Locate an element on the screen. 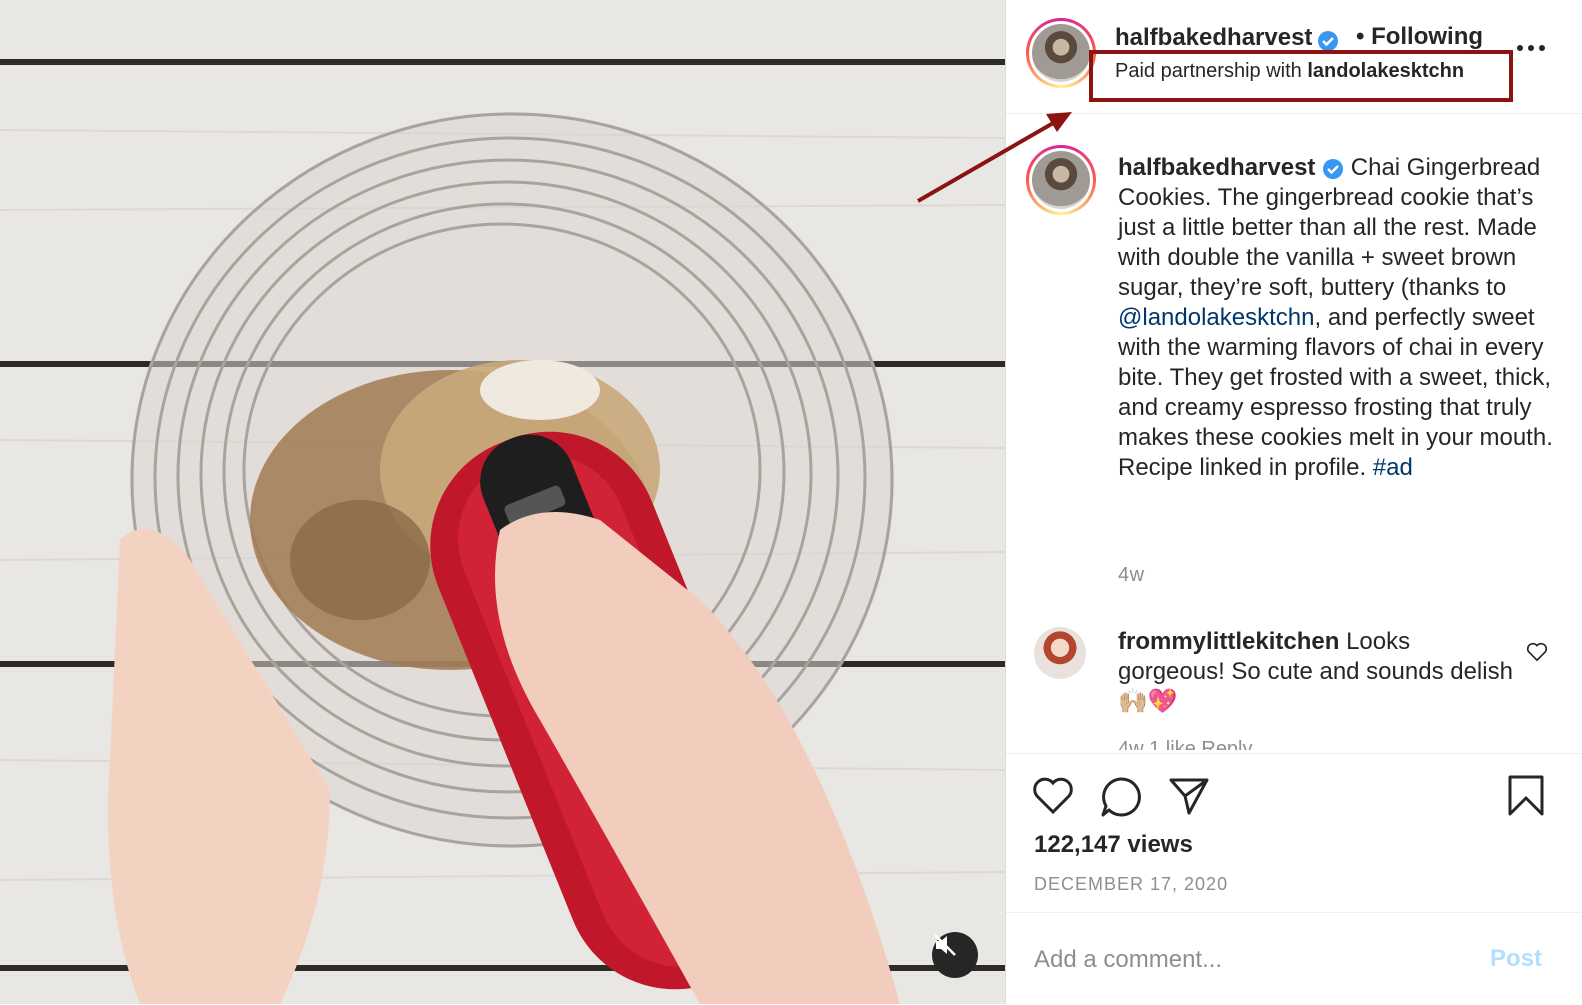 The height and width of the screenshot is (1005, 1582). more-options-icon is located at coordinates (1531, 48).